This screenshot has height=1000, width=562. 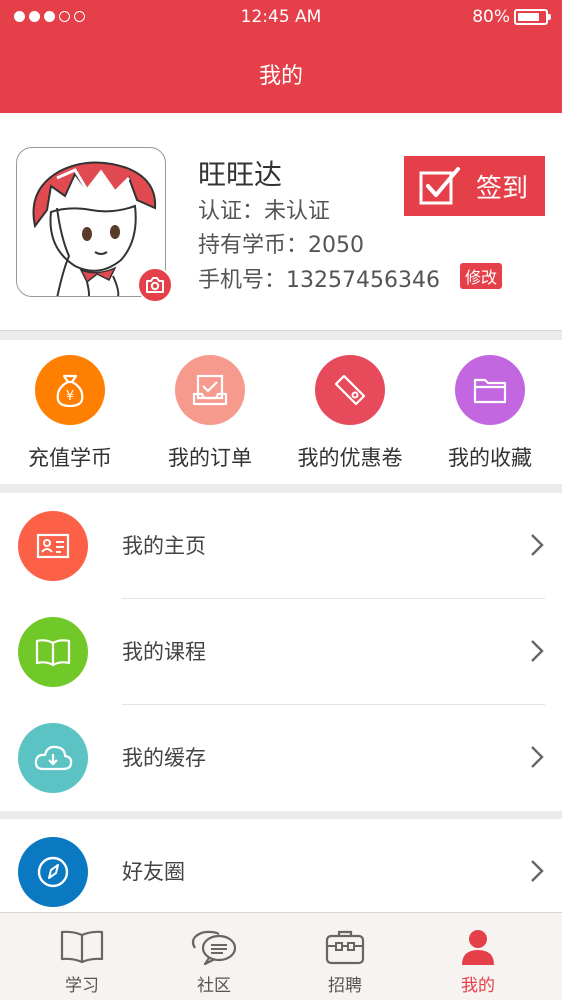 I want to click on tab-label: 社区, so click(x=214, y=986).